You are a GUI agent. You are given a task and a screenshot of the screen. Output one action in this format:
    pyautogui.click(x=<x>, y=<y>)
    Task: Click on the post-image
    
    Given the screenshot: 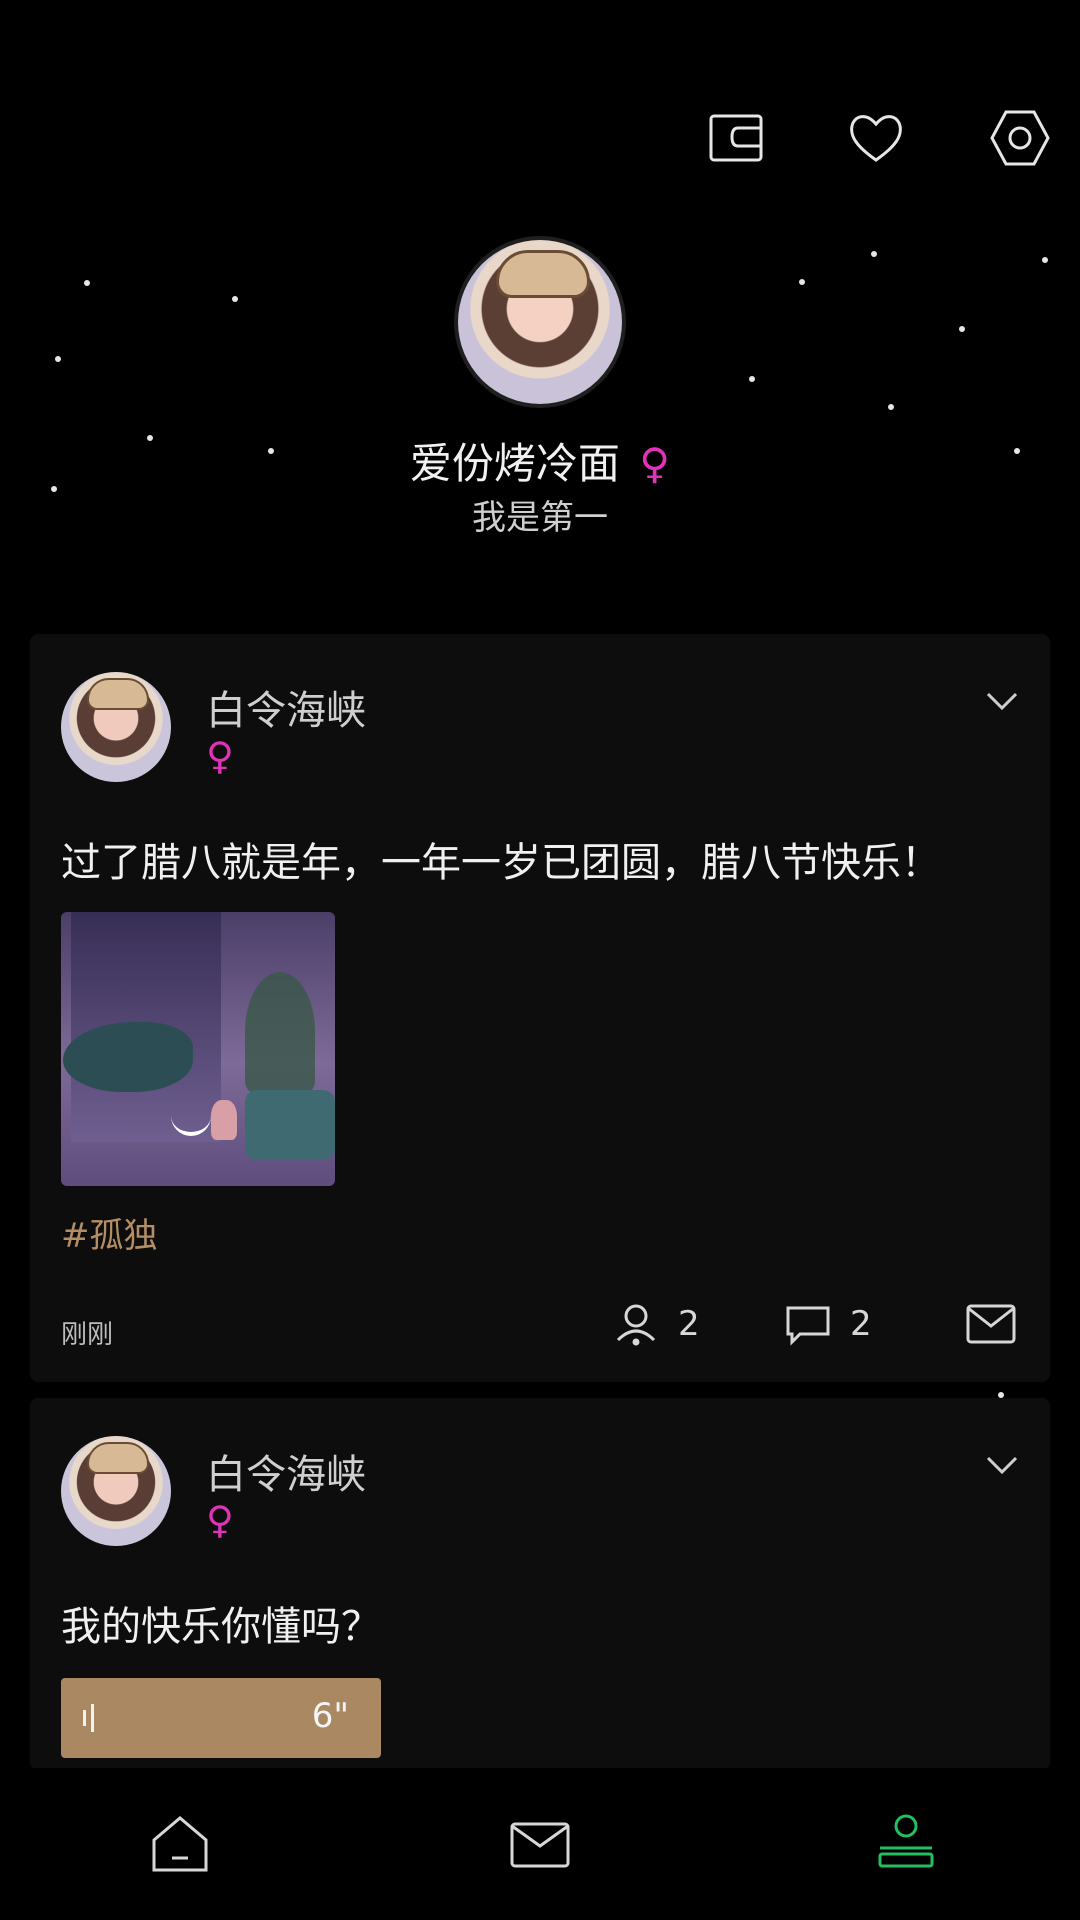 What is the action you would take?
    pyautogui.click(x=198, y=1049)
    